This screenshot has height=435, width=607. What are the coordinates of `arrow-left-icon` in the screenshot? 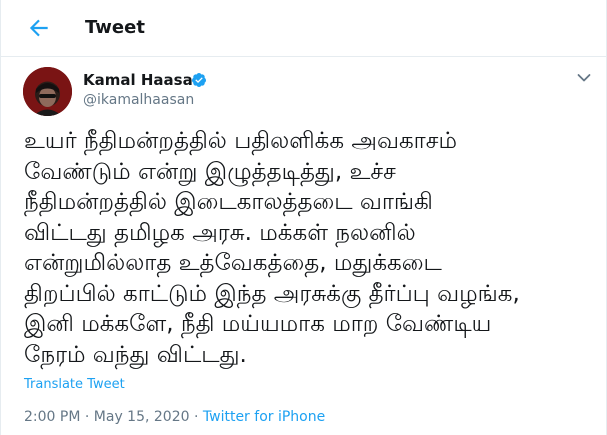 It's located at (38, 28).